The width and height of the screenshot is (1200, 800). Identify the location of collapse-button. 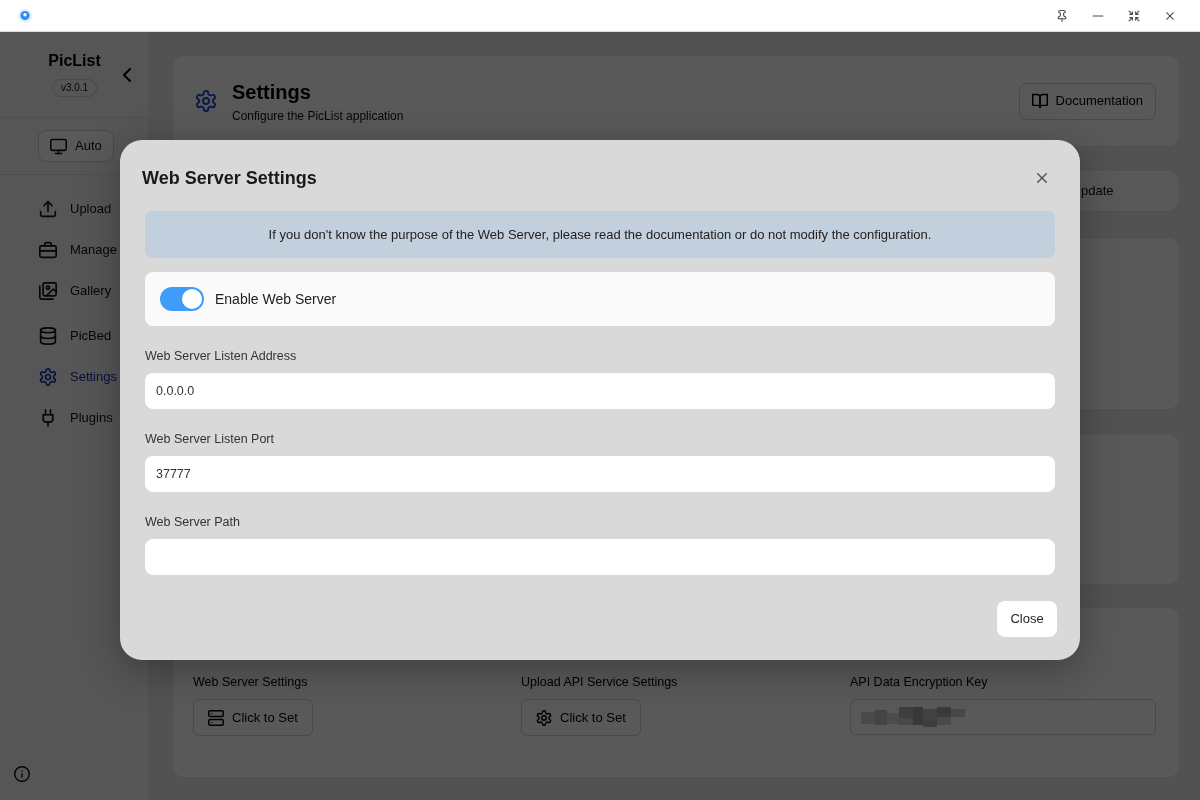
(127, 75).